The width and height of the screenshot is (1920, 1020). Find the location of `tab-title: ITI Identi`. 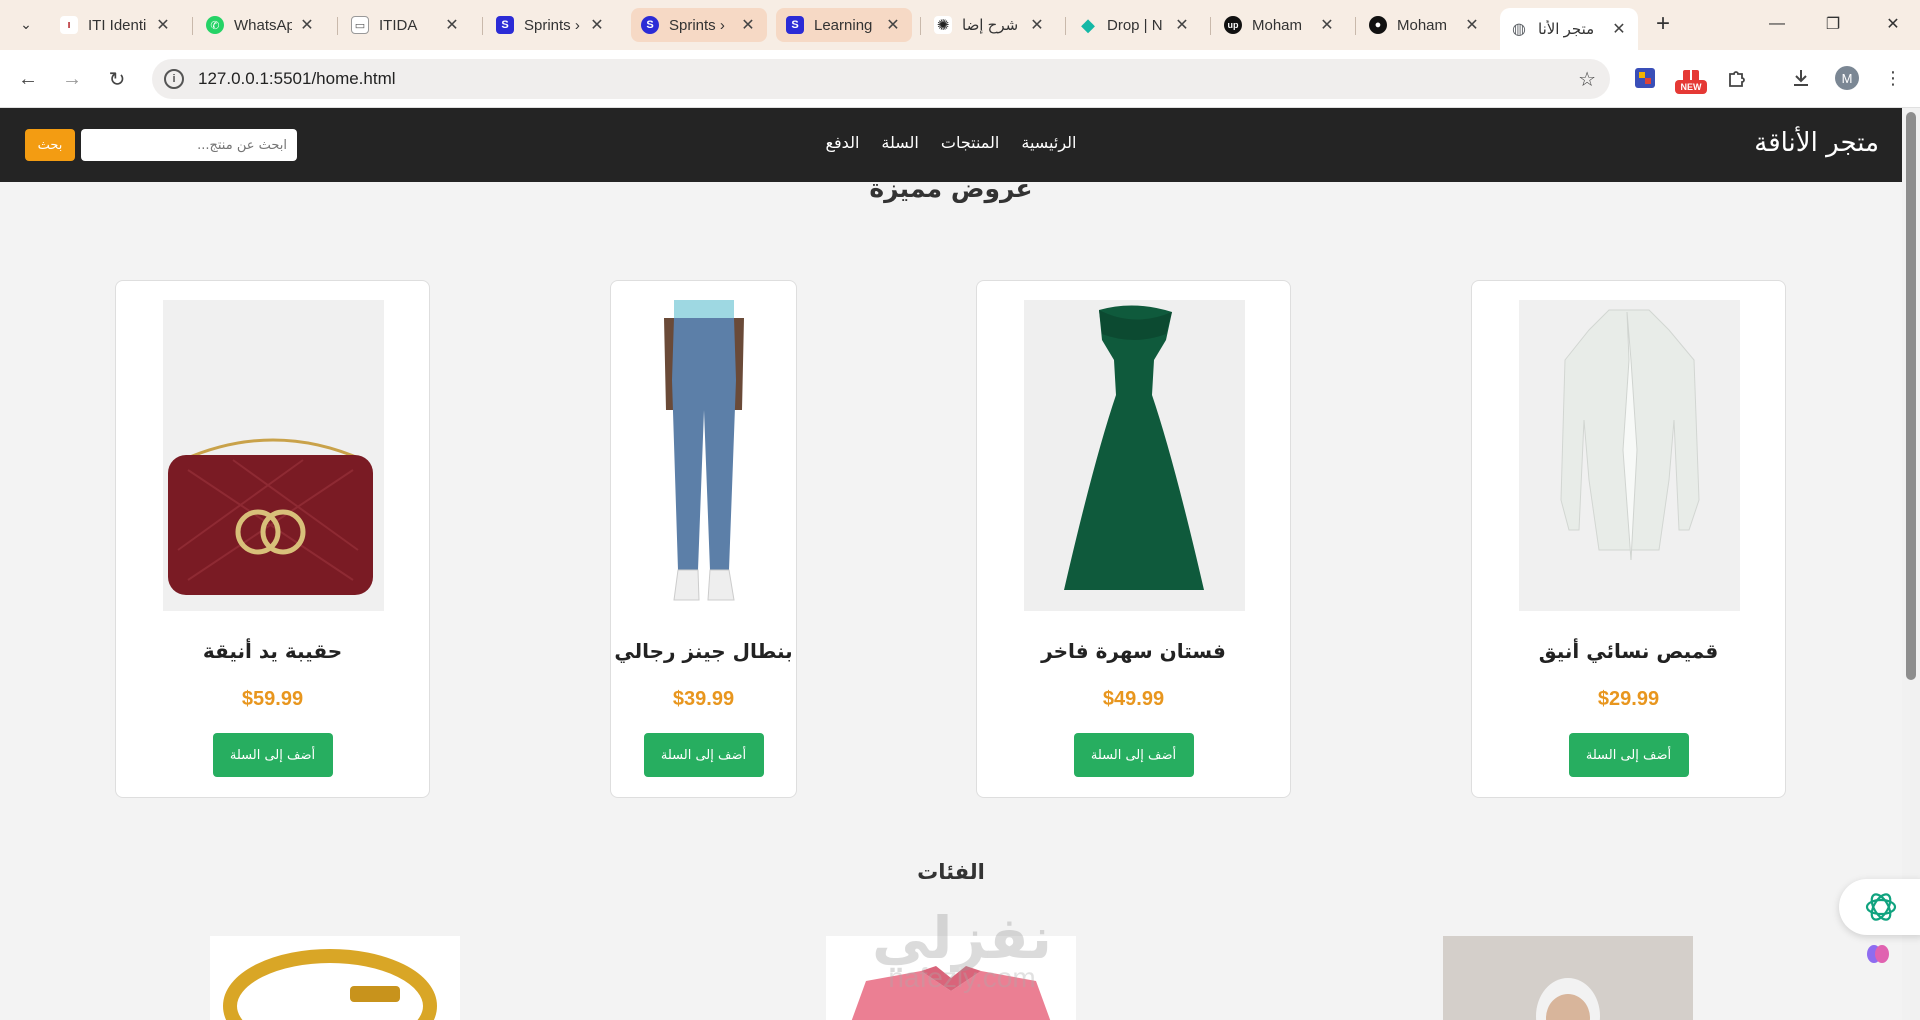

tab-title: ITI Identi is located at coordinates (117, 25).